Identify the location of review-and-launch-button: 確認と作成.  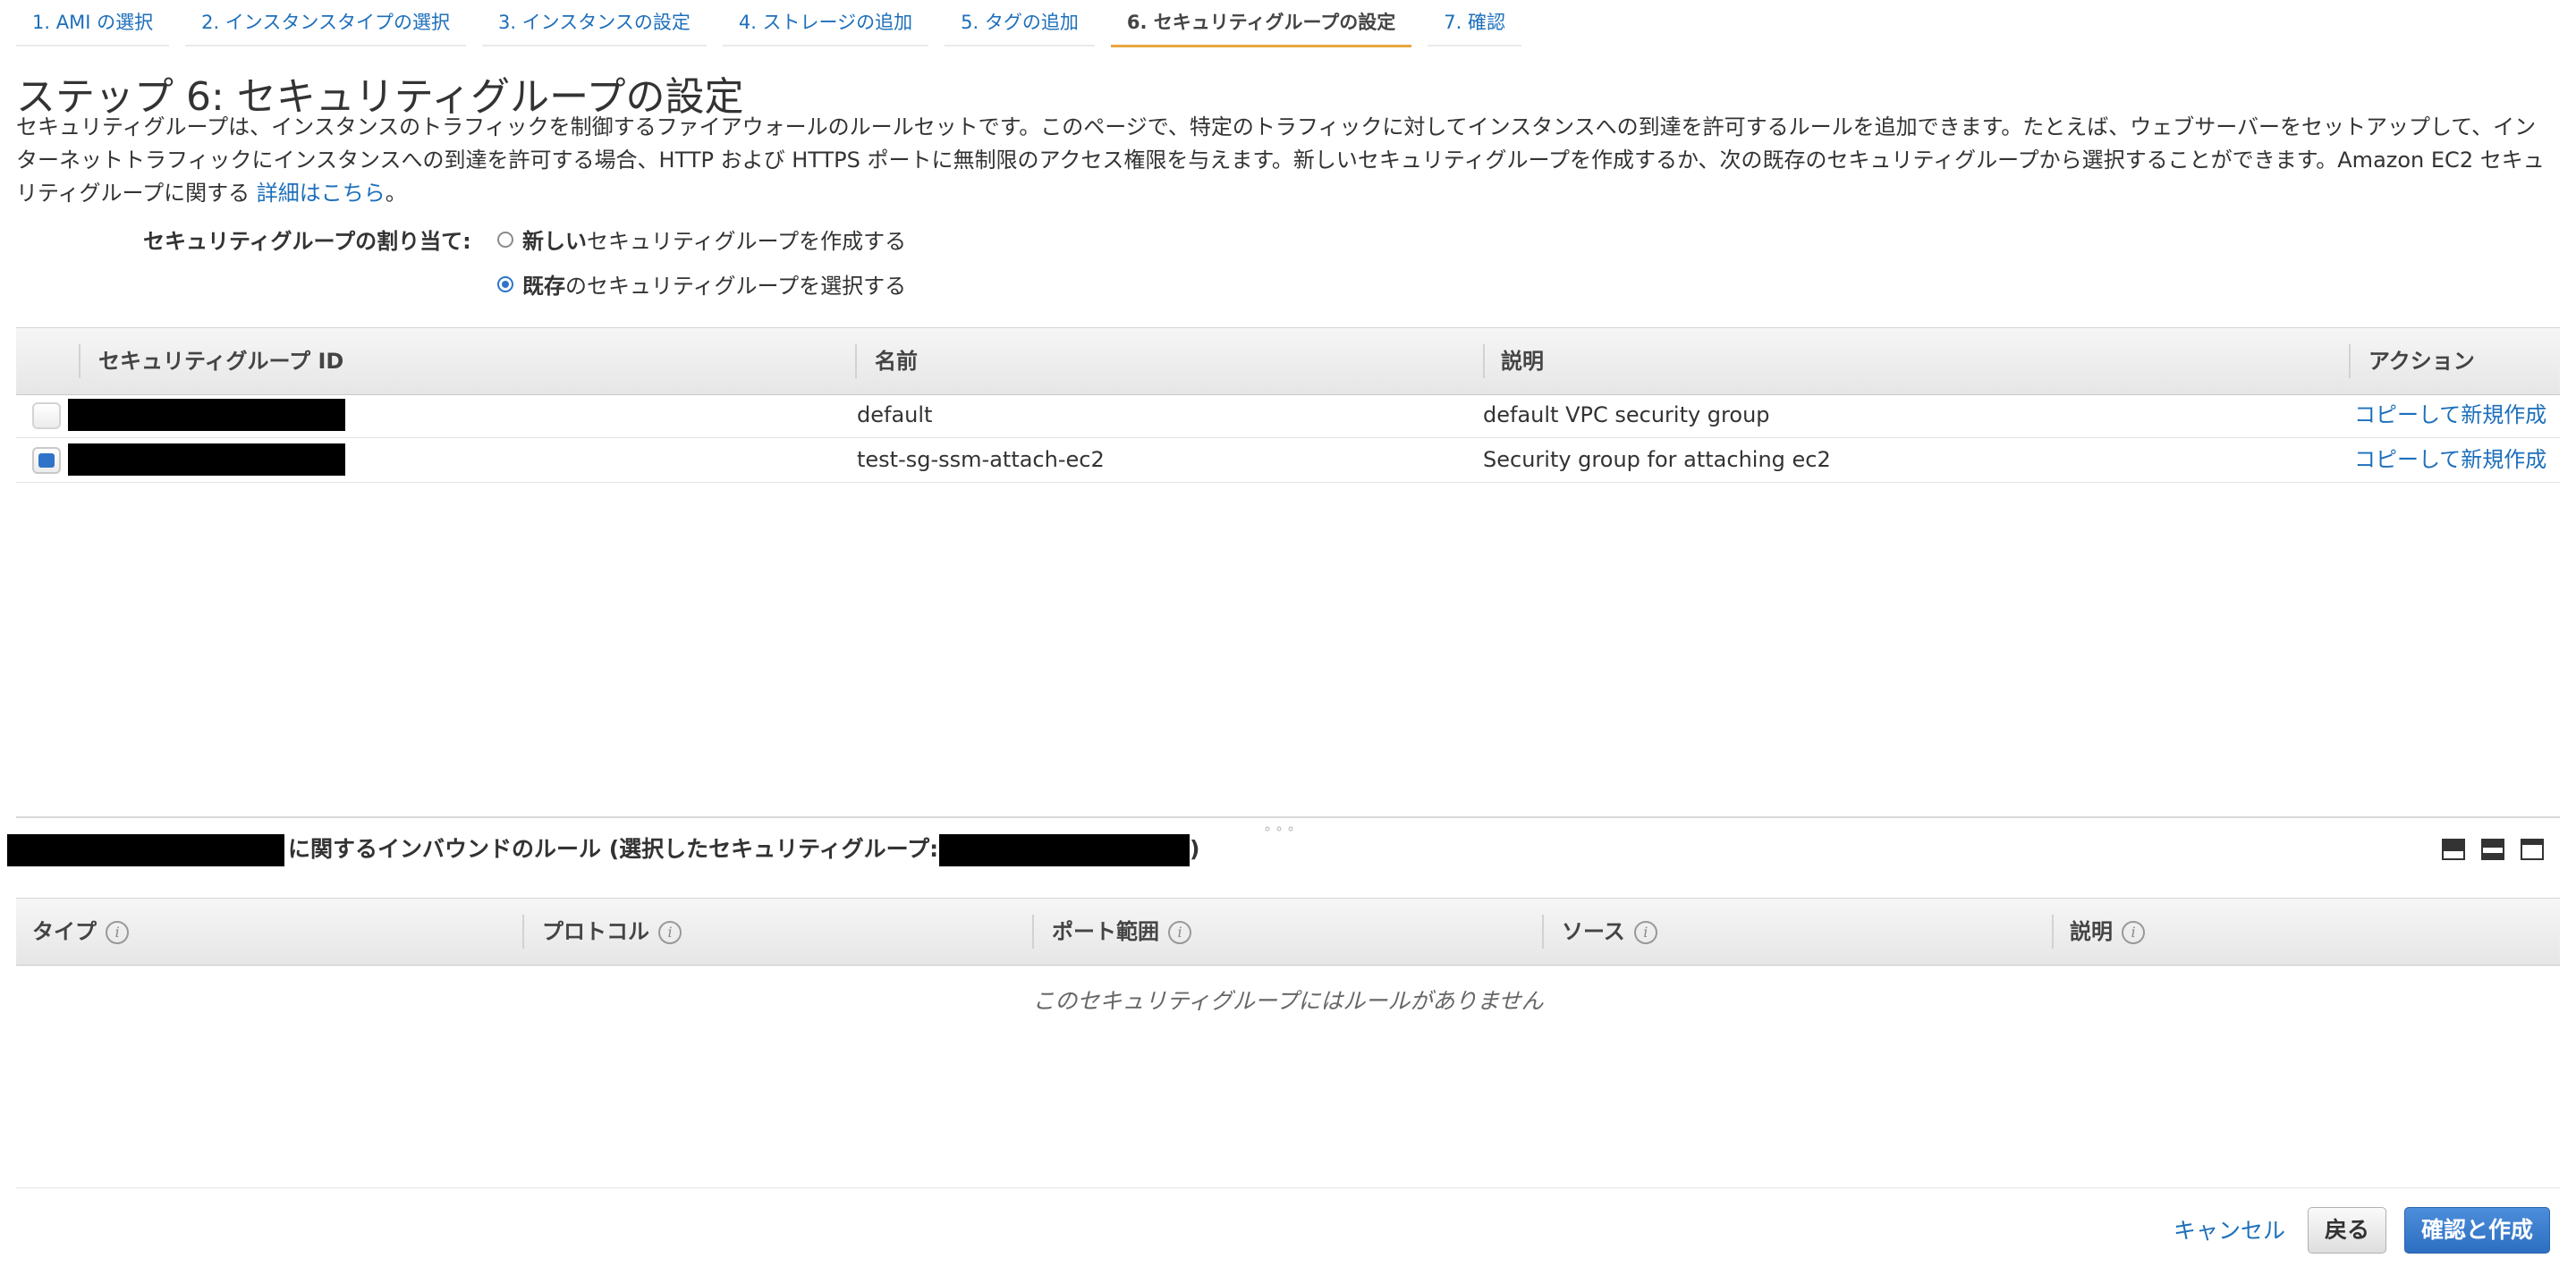
(2477, 1230).